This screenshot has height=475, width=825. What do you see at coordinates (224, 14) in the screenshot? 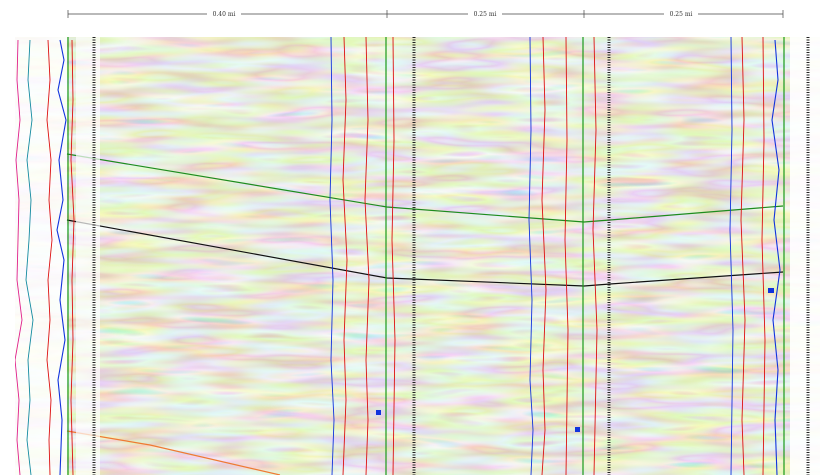
I see `distance-label-1: 0.40 mi` at bounding box center [224, 14].